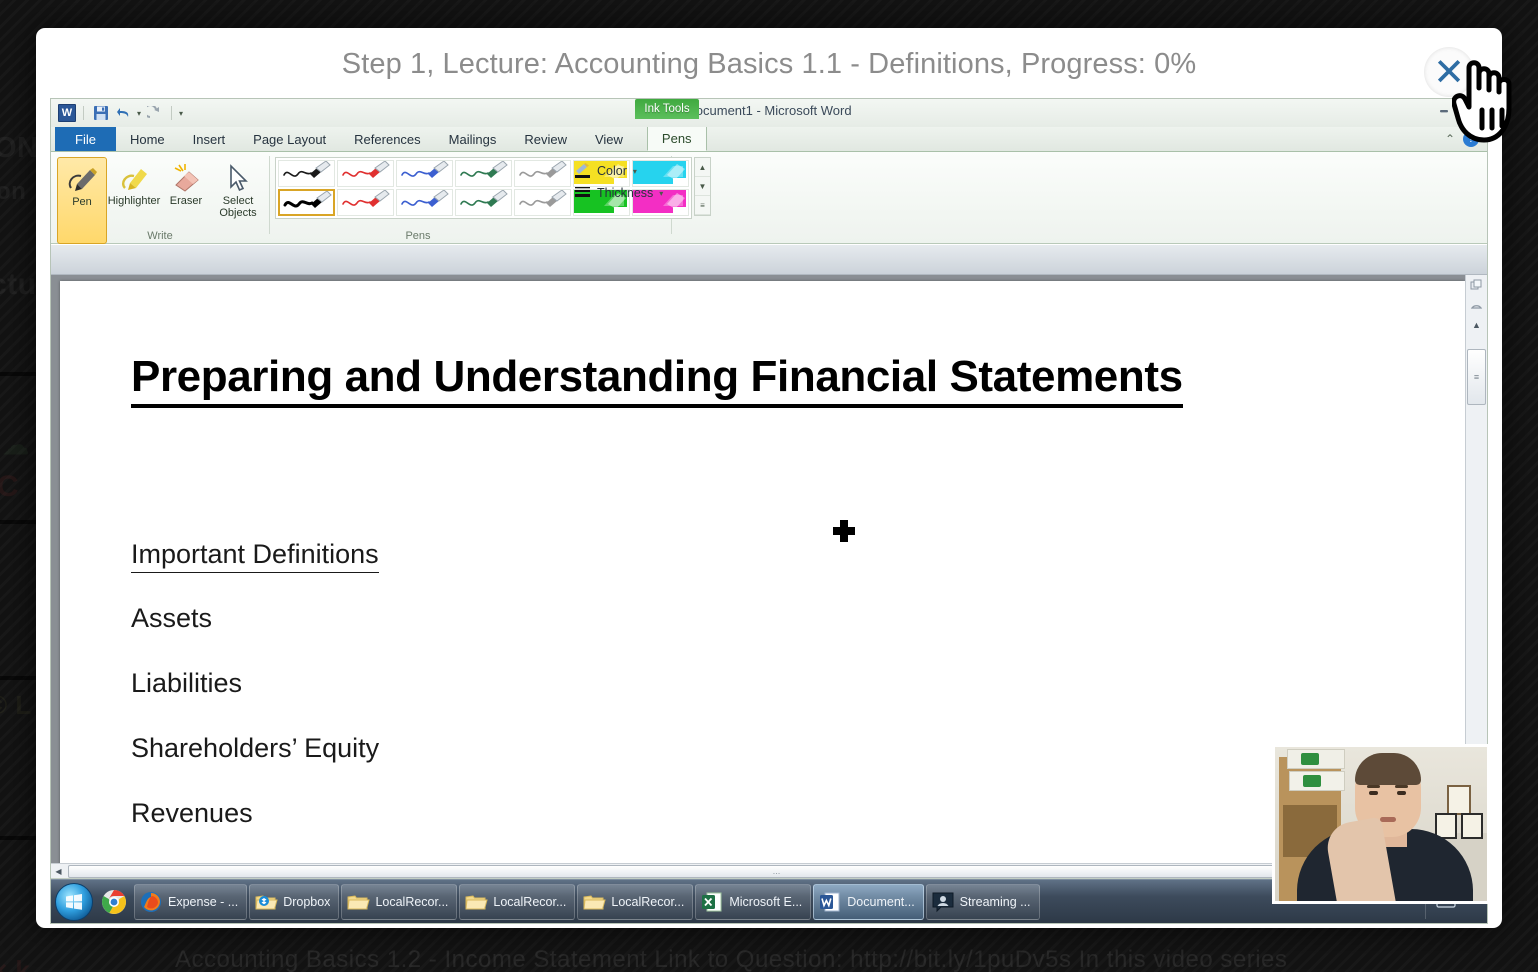 This screenshot has height=972, width=1538. I want to click on pen-color-button: Color ▾, so click(622, 171).